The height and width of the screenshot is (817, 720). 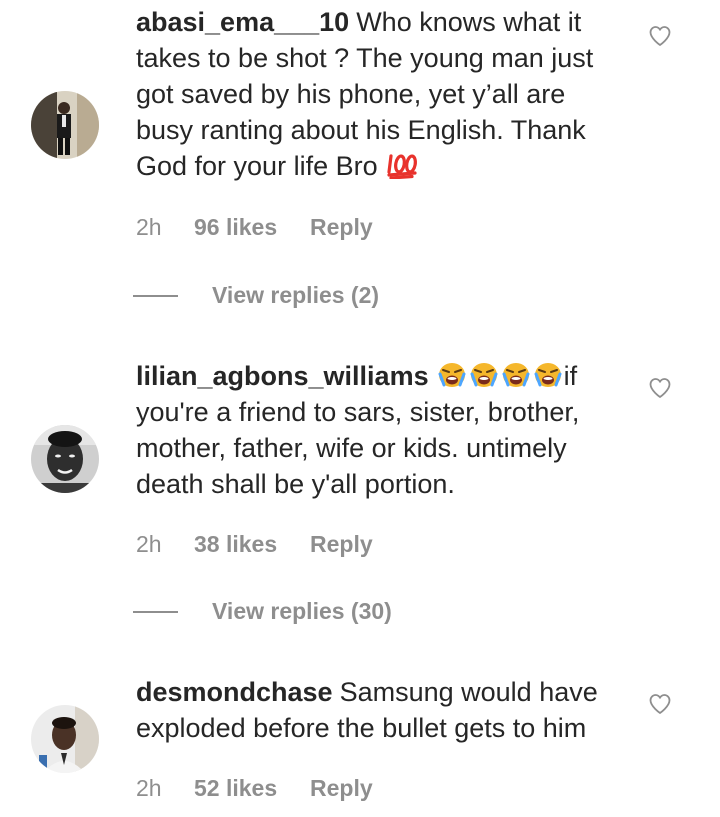 I want to click on comment-meta: 2h 38 likes Reply, so click(x=254, y=544).